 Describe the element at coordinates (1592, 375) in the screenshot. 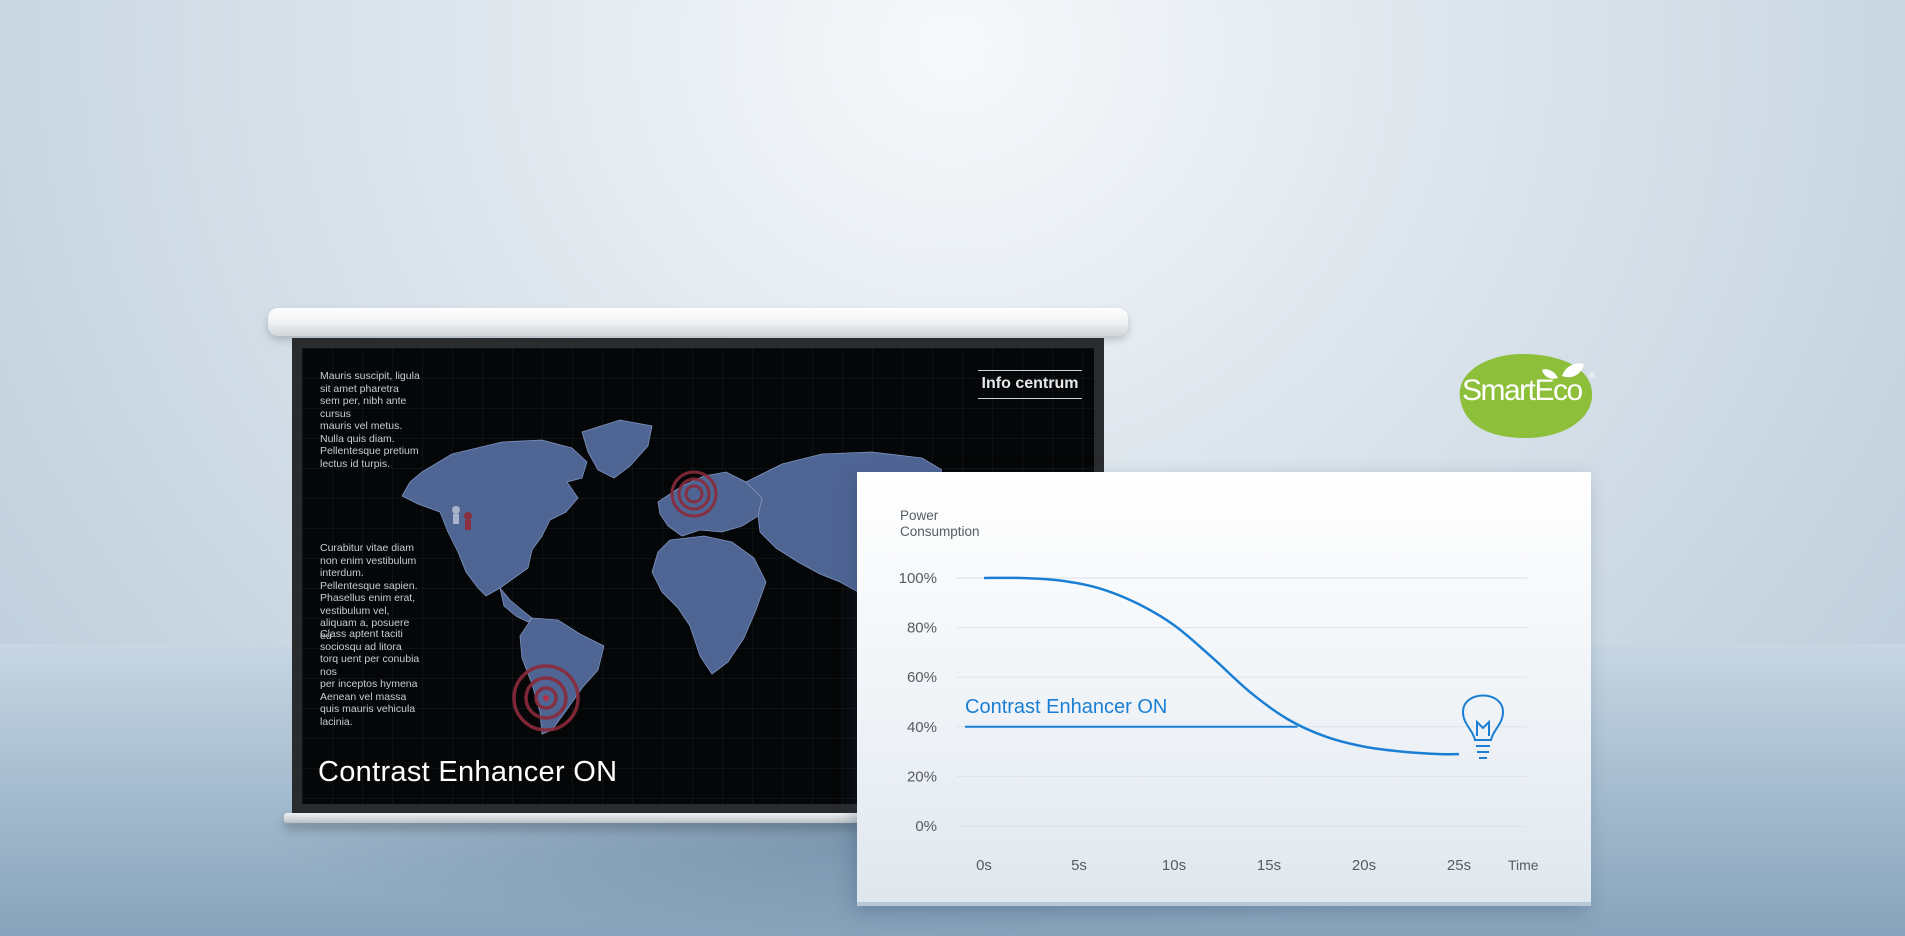

I see `registered-mark: ®` at that location.